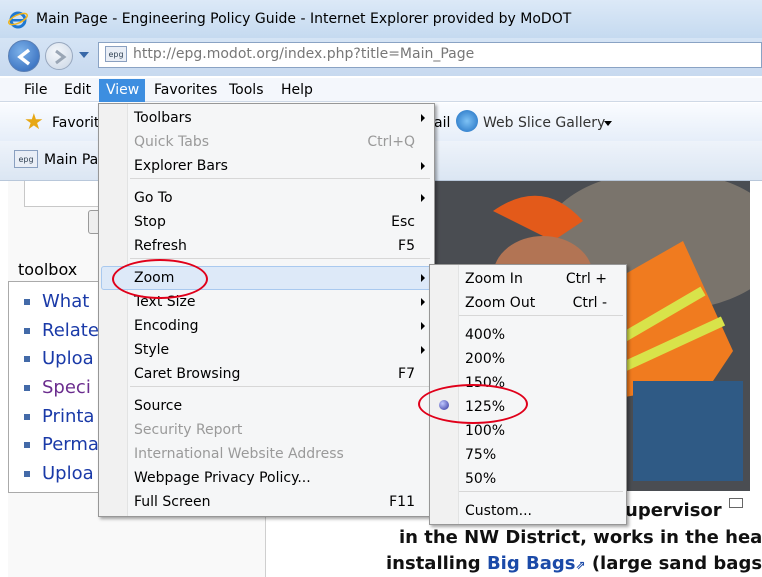 This screenshot has height=577, width=762. Describe the element at coordinates (266, 430) in the screenshot. I see `view-menu-item: Security Report` at that location.